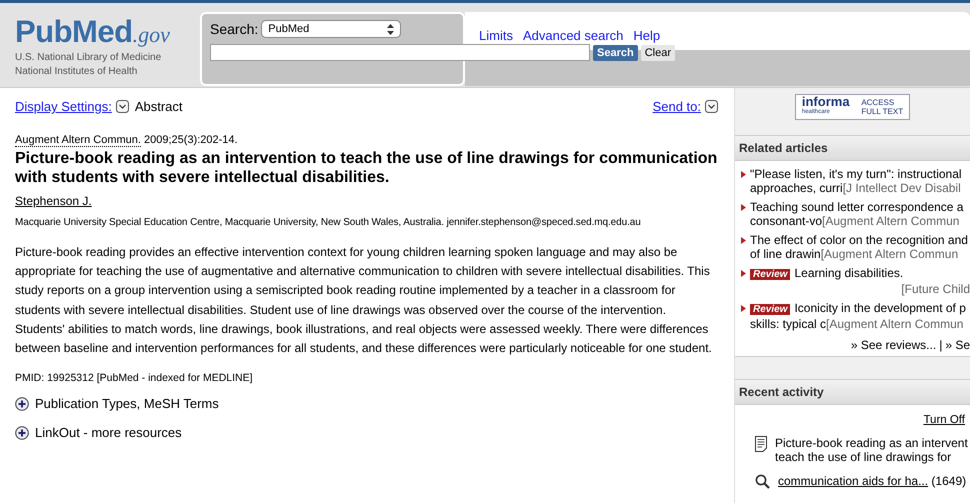 This screenshot has height=503, width=970. I want to click on document-icon, so click(761, 444).